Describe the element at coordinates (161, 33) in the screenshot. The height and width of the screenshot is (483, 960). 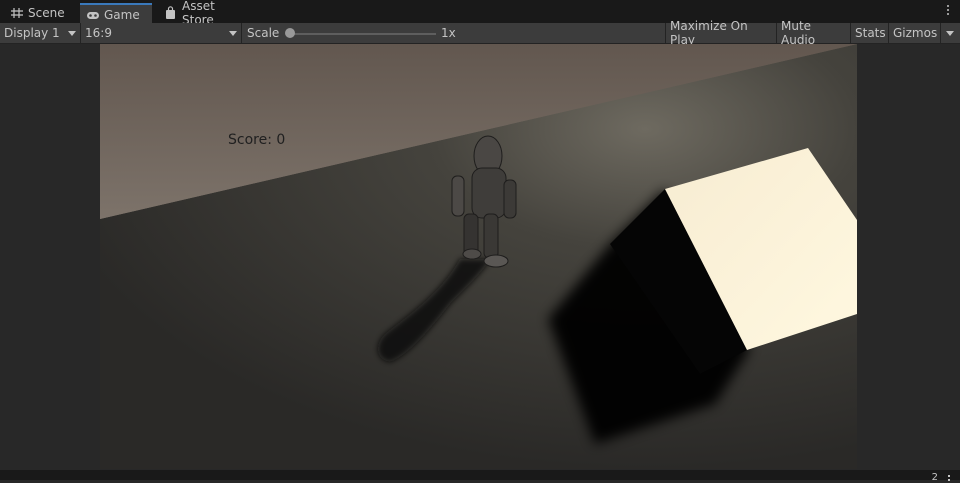
I see `aspect-ratio-dropdown: 16:9` at that location.